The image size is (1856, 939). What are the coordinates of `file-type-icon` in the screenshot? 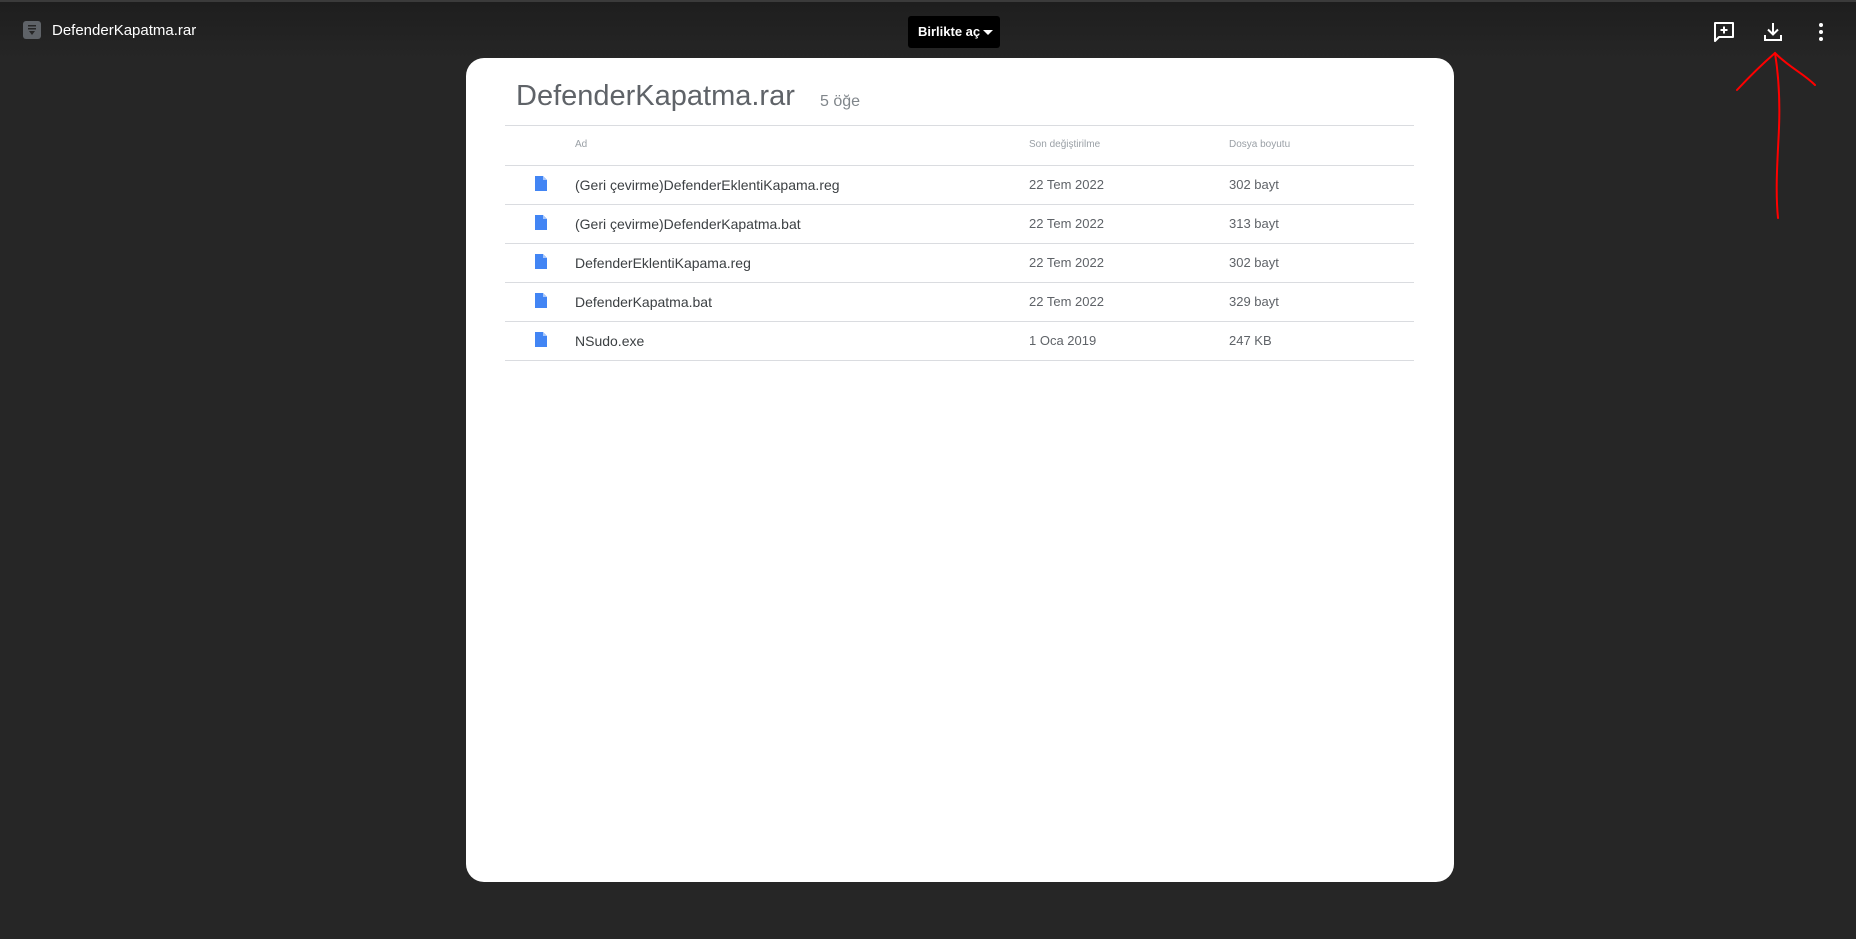 It's located at (32, 30).